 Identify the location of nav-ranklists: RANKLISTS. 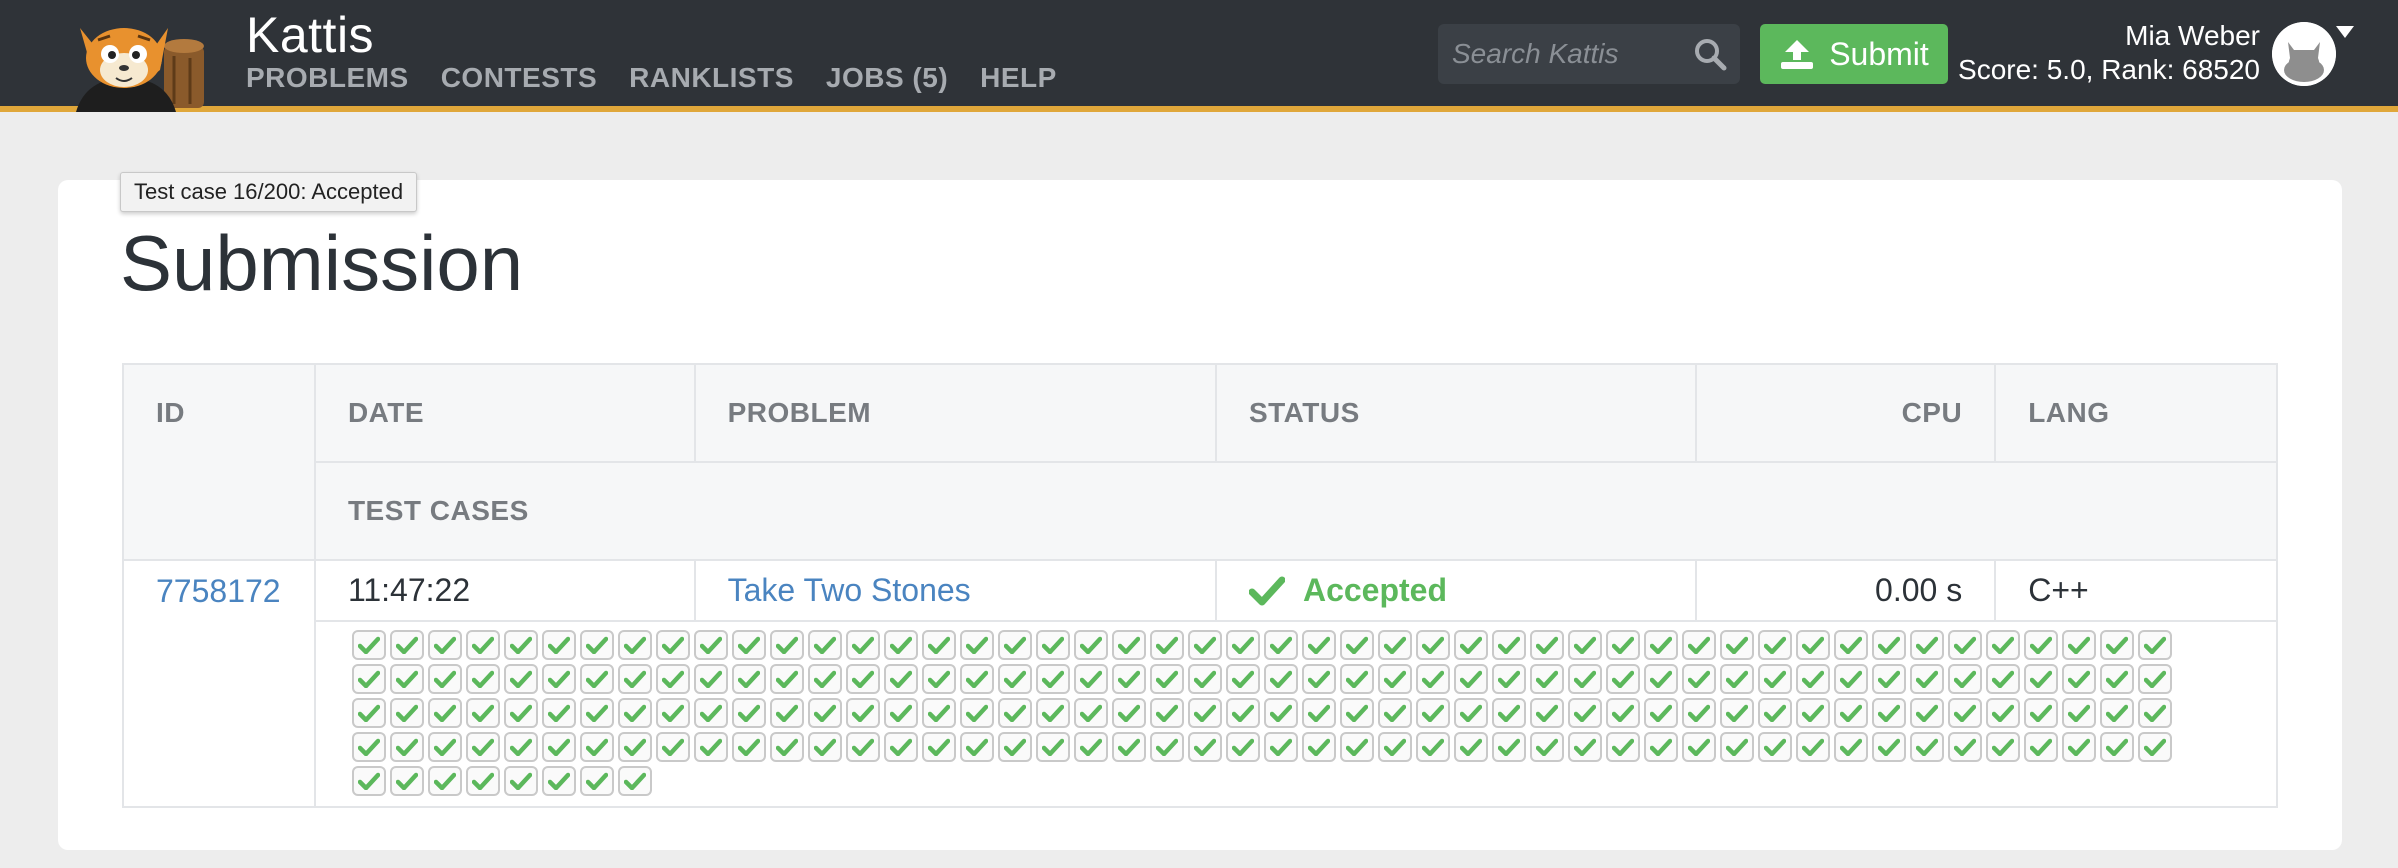
(711, 78).